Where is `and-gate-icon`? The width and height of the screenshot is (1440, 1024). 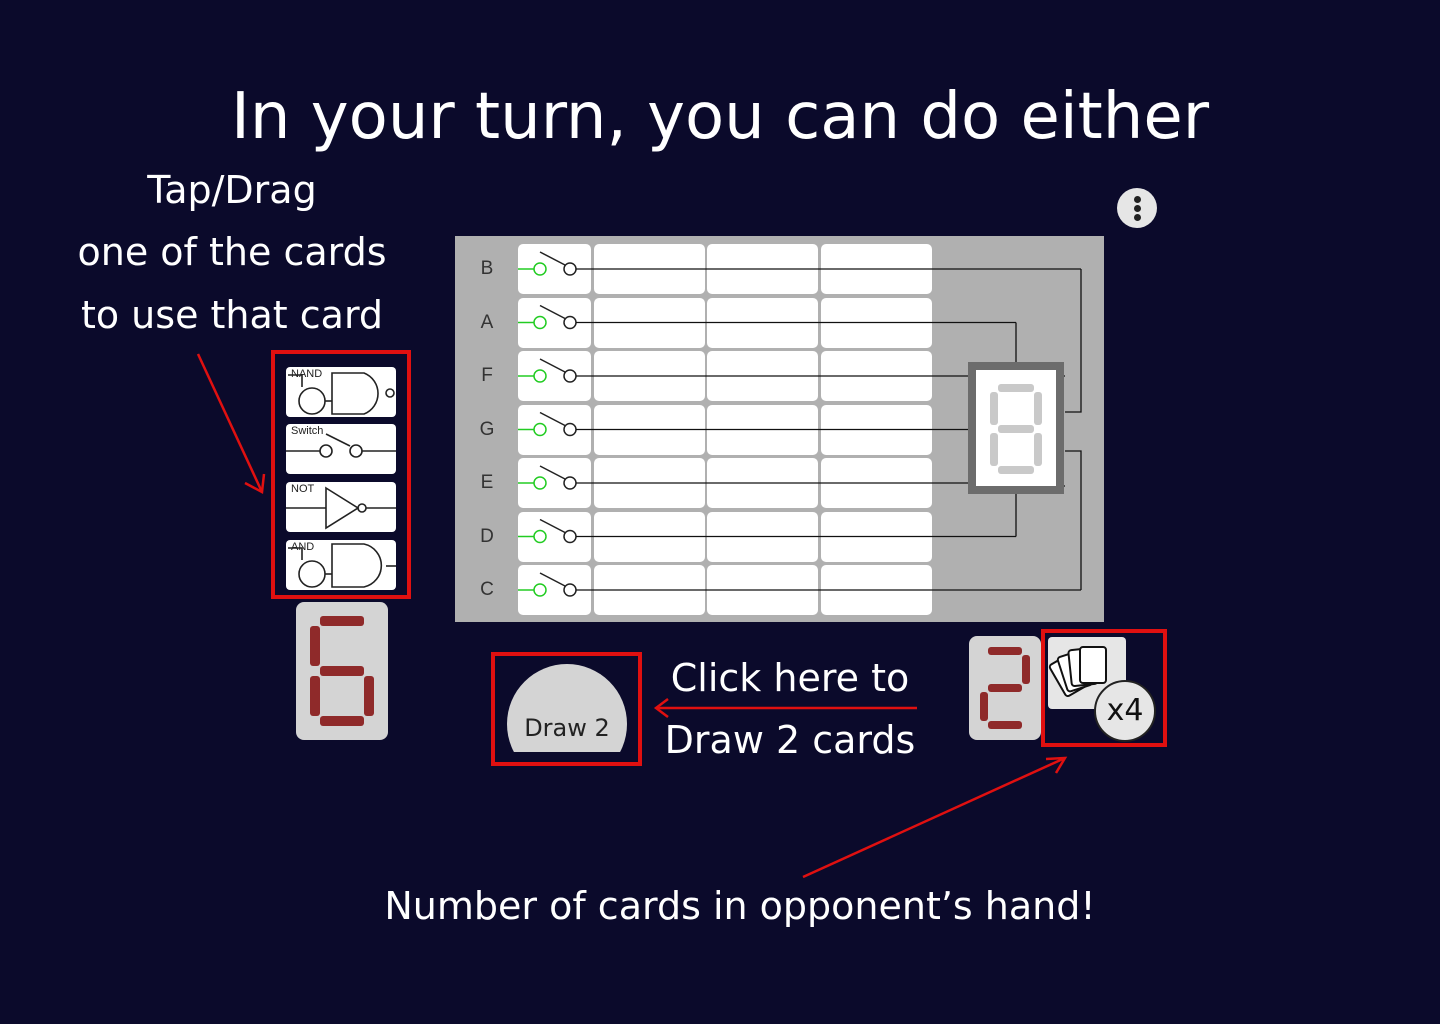
and-gate-icon is located at coordinates (342, 565).